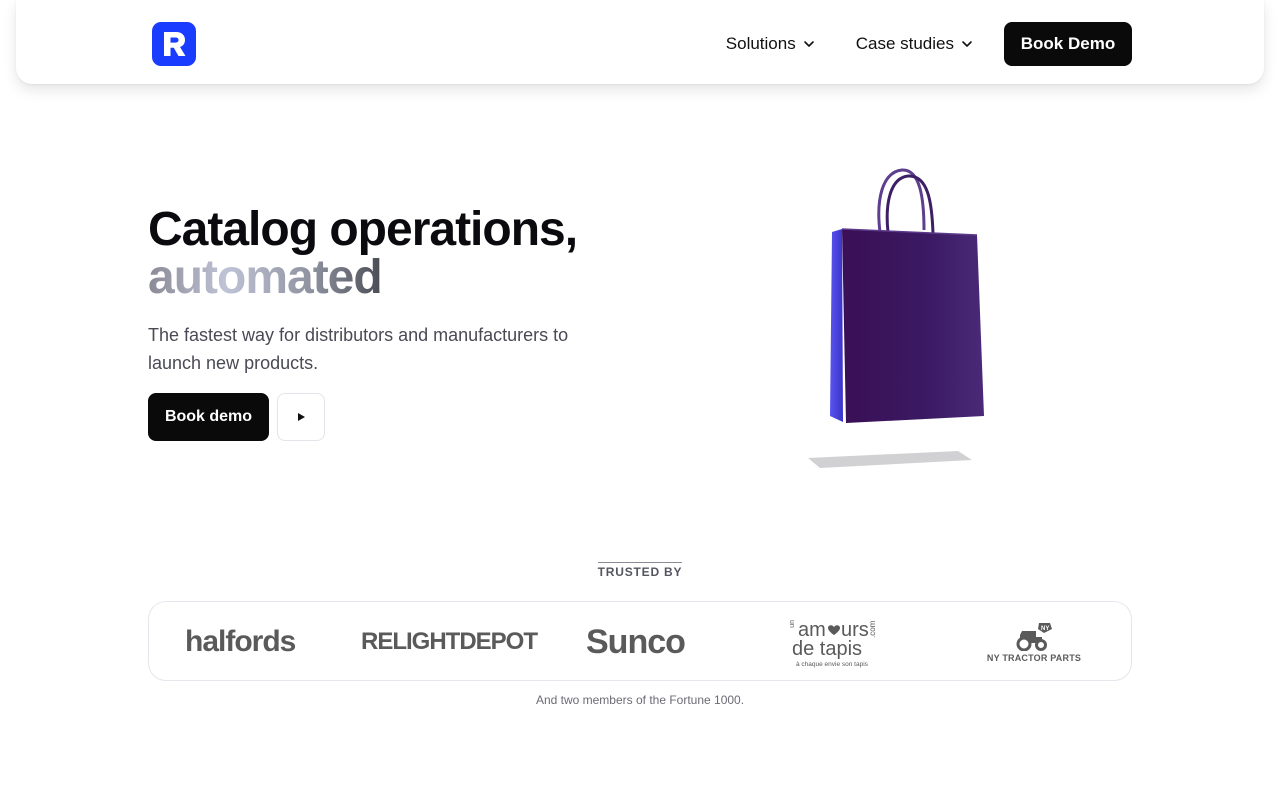 This screenshot has height=800, width=1280. What do you see at coordinates (1034, 658) in the screenshot?
I see `ny-tractor-parts-text: NY TRACTOR PARTS` at bounding box center [1034, 658].